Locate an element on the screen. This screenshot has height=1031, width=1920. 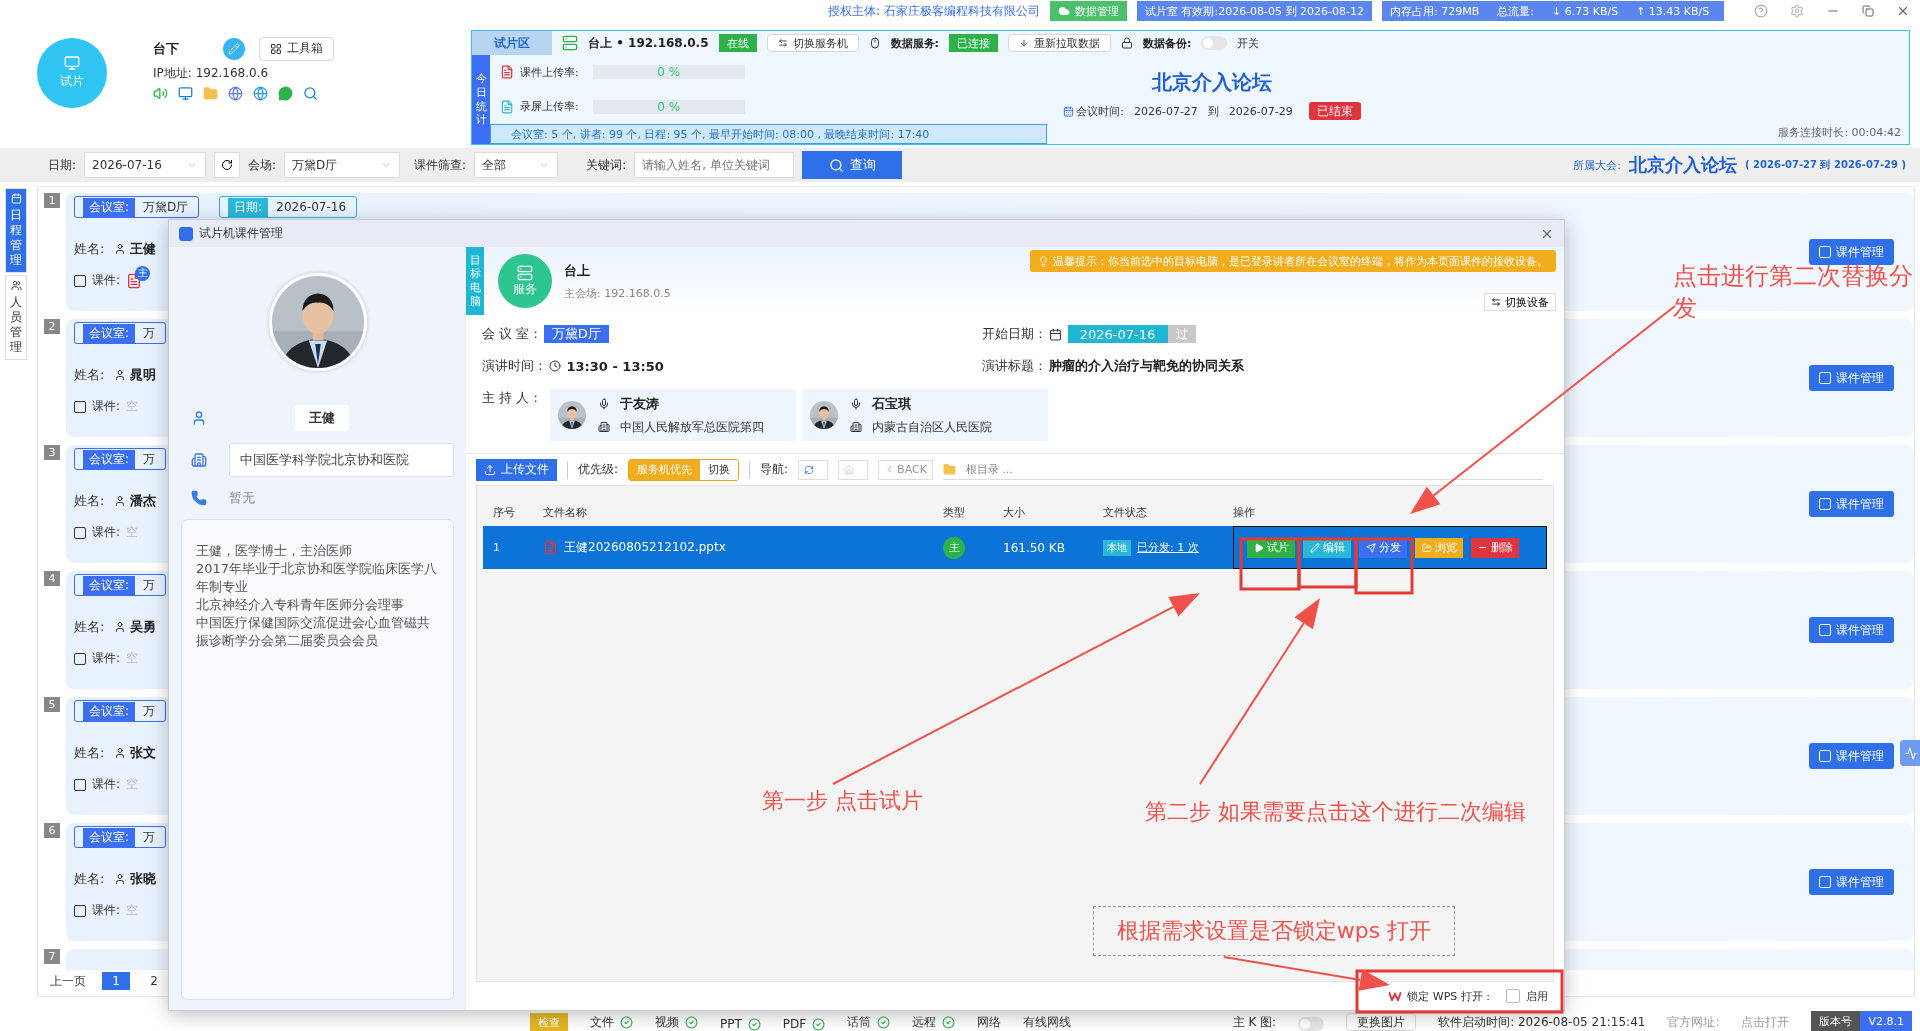
switch-device-button: 切换设备 is located at coordinates (1520, 302).